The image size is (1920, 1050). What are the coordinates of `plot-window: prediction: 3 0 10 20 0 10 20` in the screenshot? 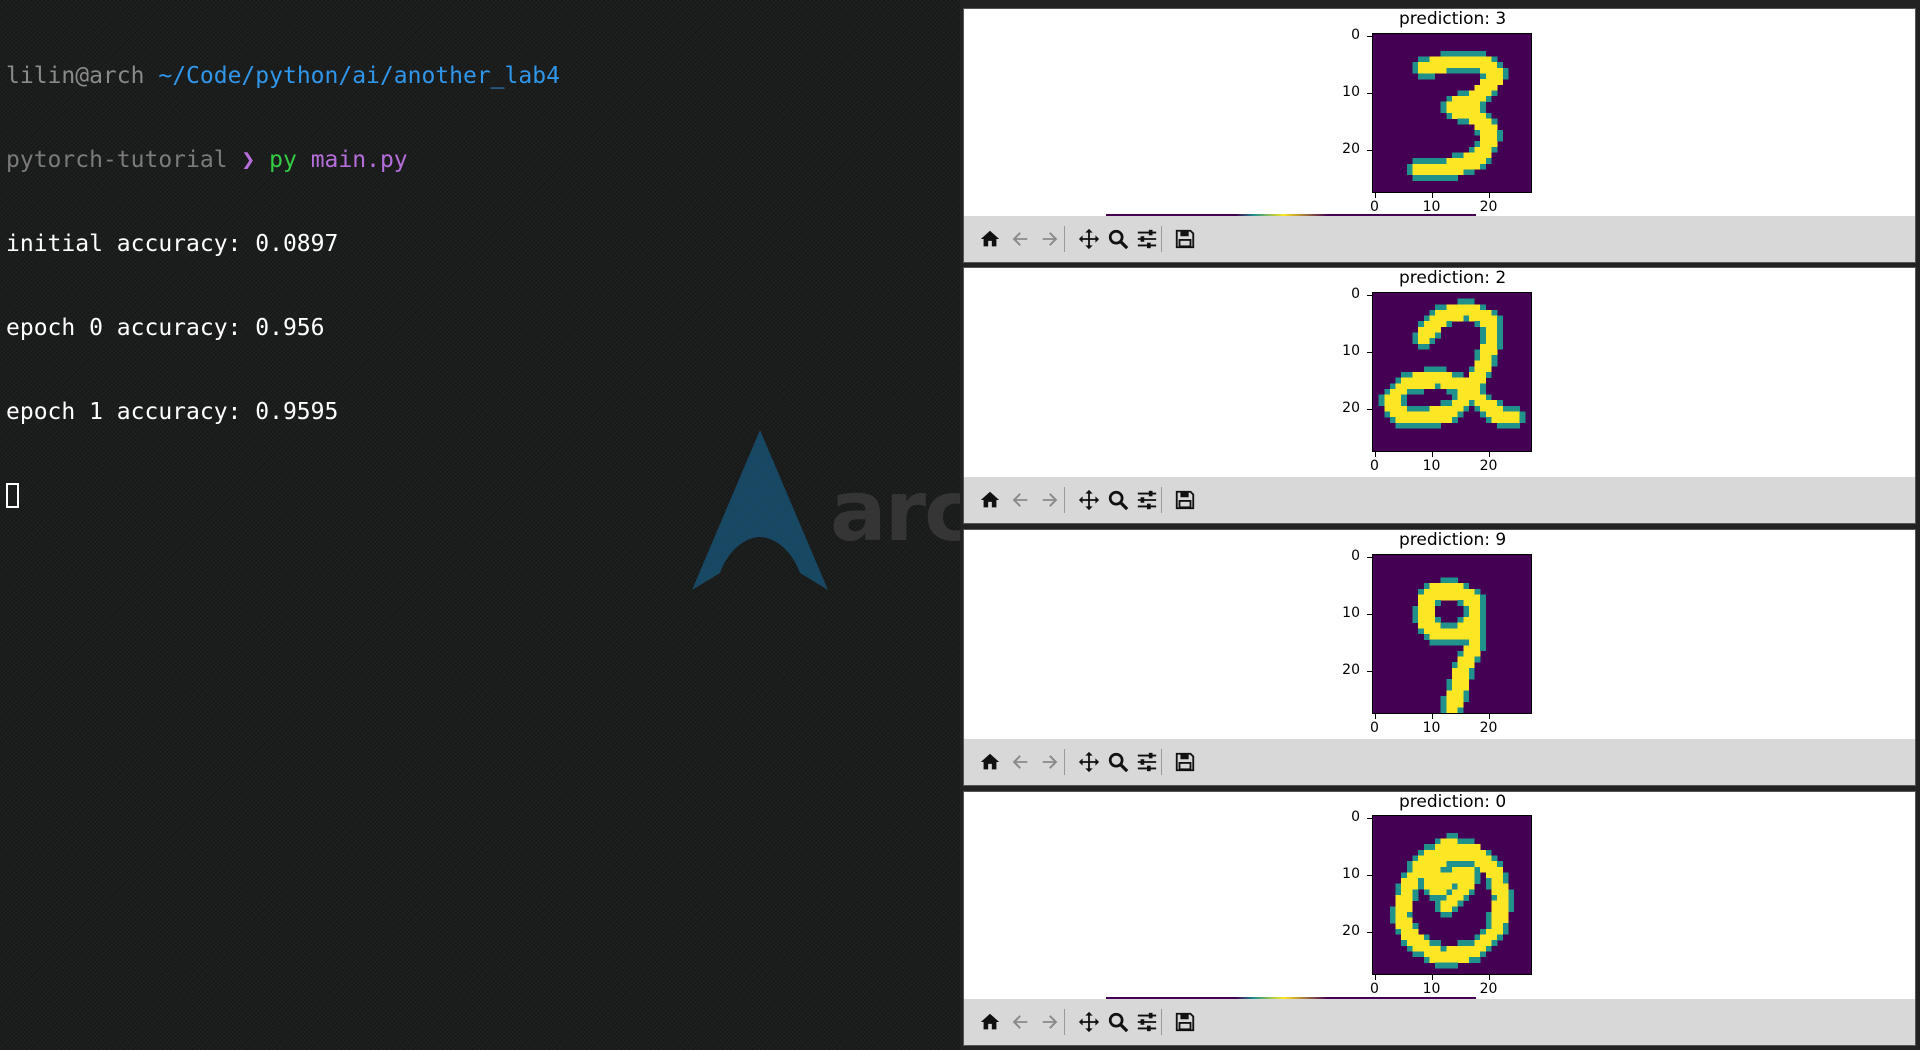 It's located at (1439, 135).